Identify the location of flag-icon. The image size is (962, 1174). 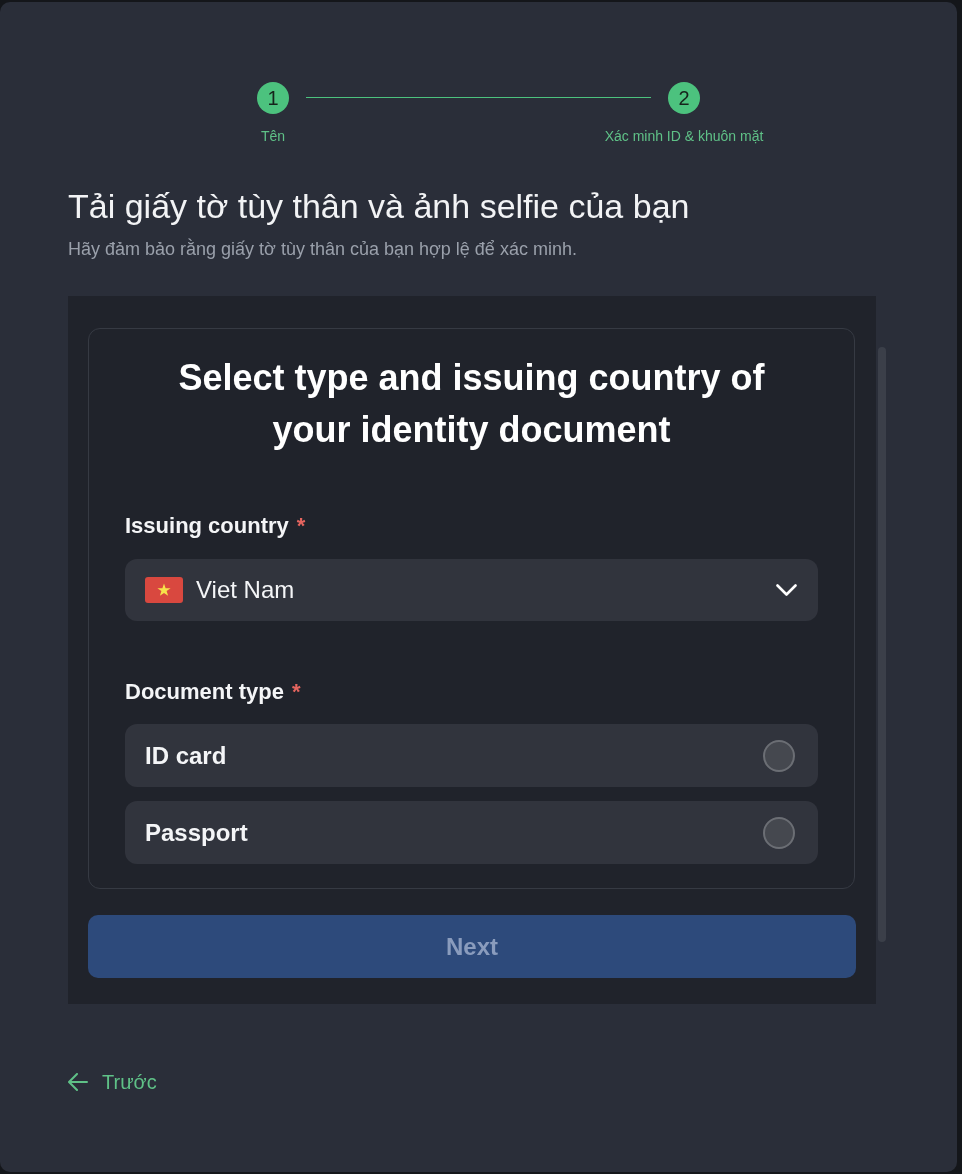
(164, 590).